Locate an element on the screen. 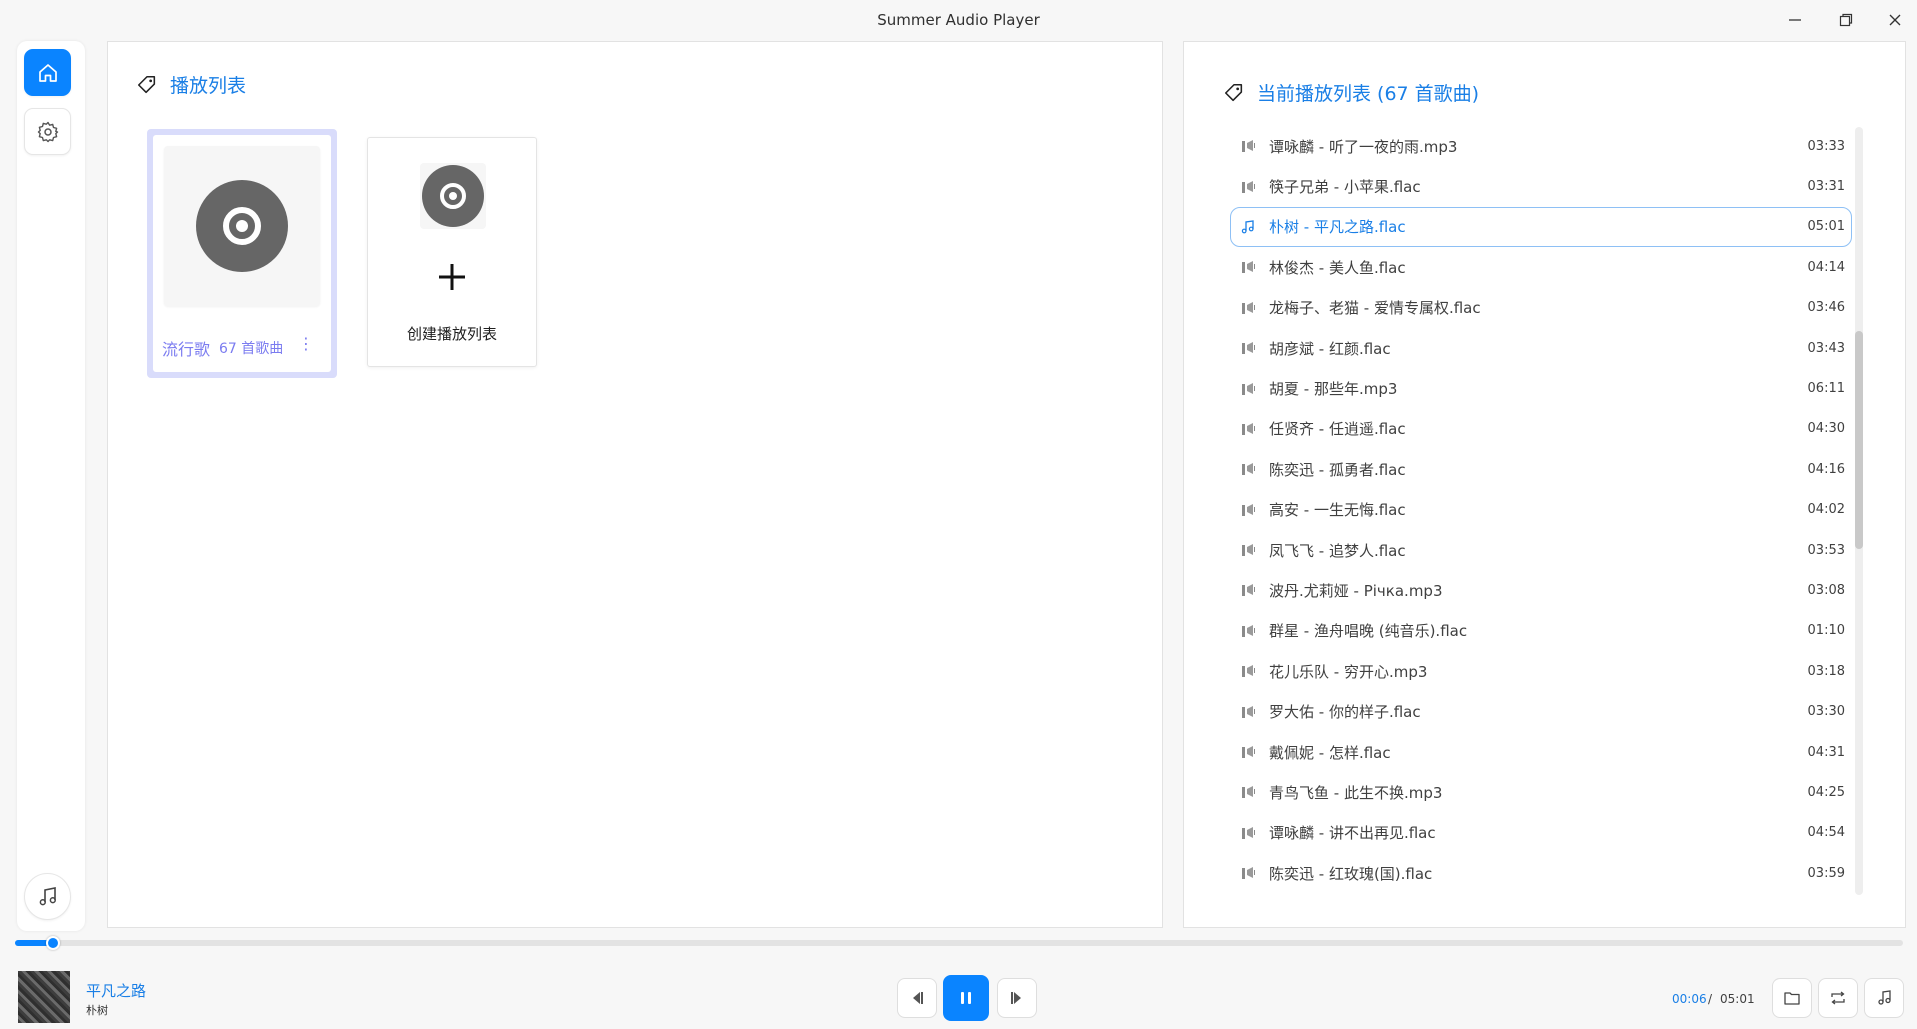  now-playing-title: 平凡之路 is located at coordinates (116, 990).